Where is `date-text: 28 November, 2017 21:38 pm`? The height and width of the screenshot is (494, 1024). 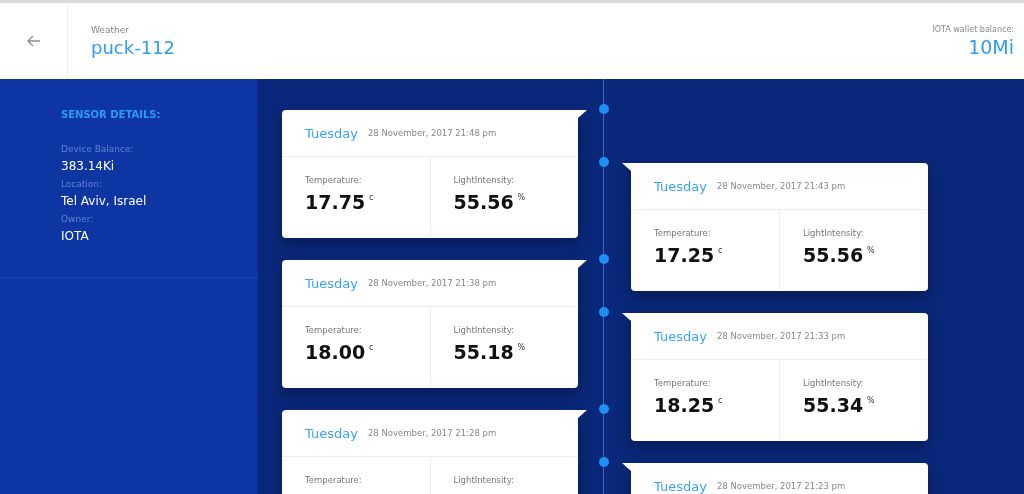 date-text: 28 November, 2017 21:38 pm is located at coordinates (432, 283).